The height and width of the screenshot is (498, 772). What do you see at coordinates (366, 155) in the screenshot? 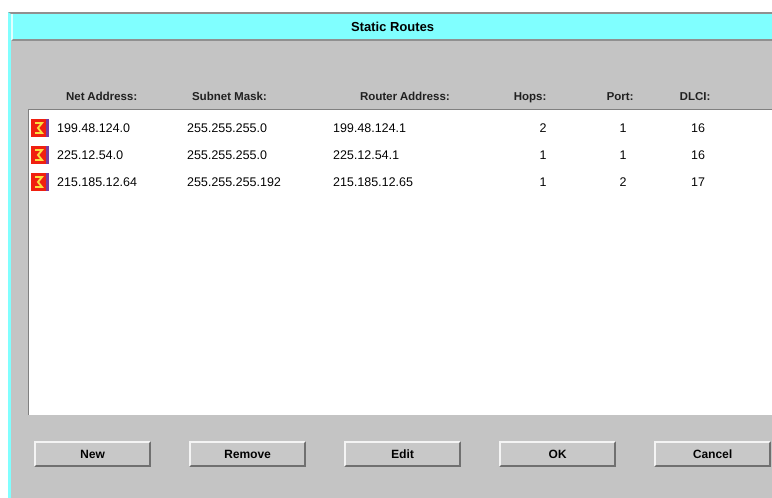
I see `table-cell-text: 225.12.54.1` at bounding box center [366, 155].